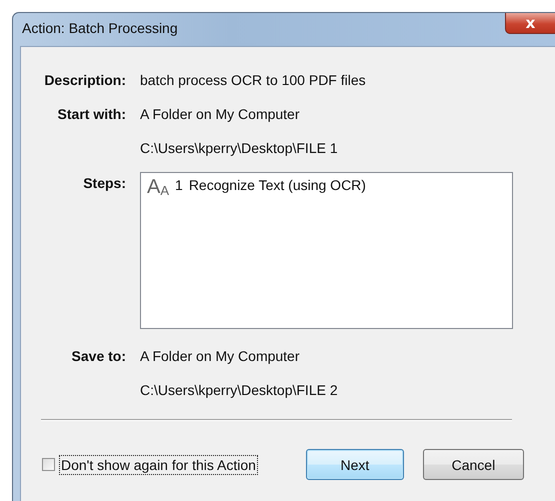 This screenshot has height=501, width=555. What do you see at coordinates (84, 80) in the screenshot?
I see `field-label: Description:` at bounding box center [84, 80].